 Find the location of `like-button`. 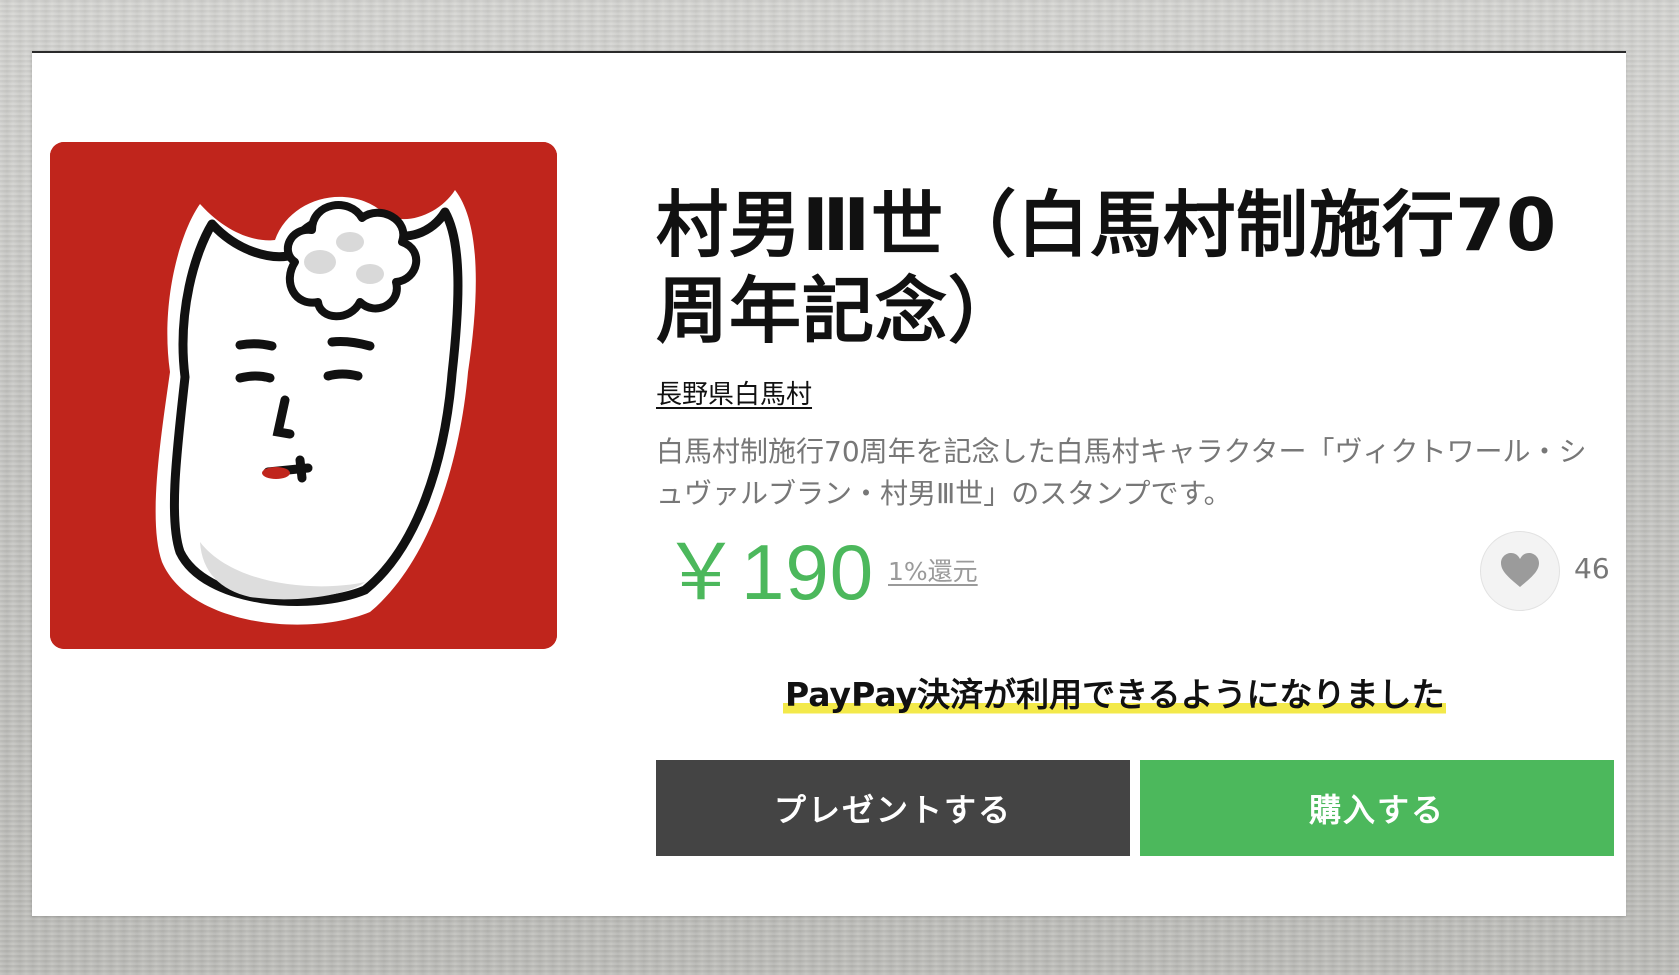

like-button is located at coordinates (1520, 571).